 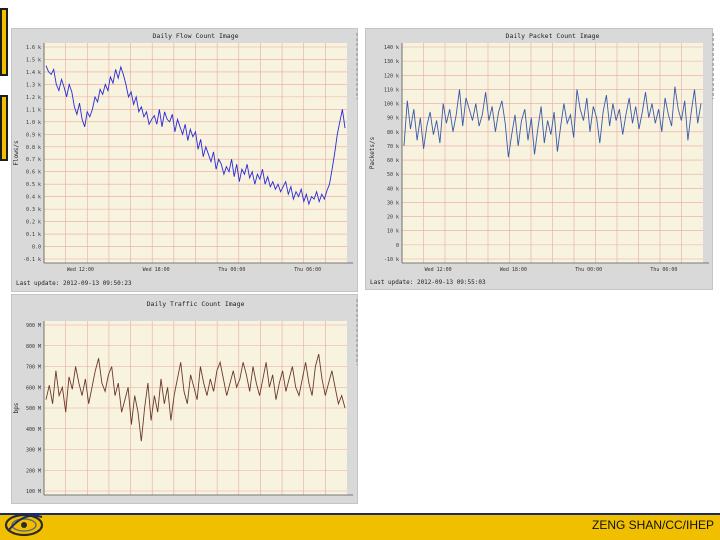 I want to click on y-tick-label: 60 k, so click(x=393, y=161).